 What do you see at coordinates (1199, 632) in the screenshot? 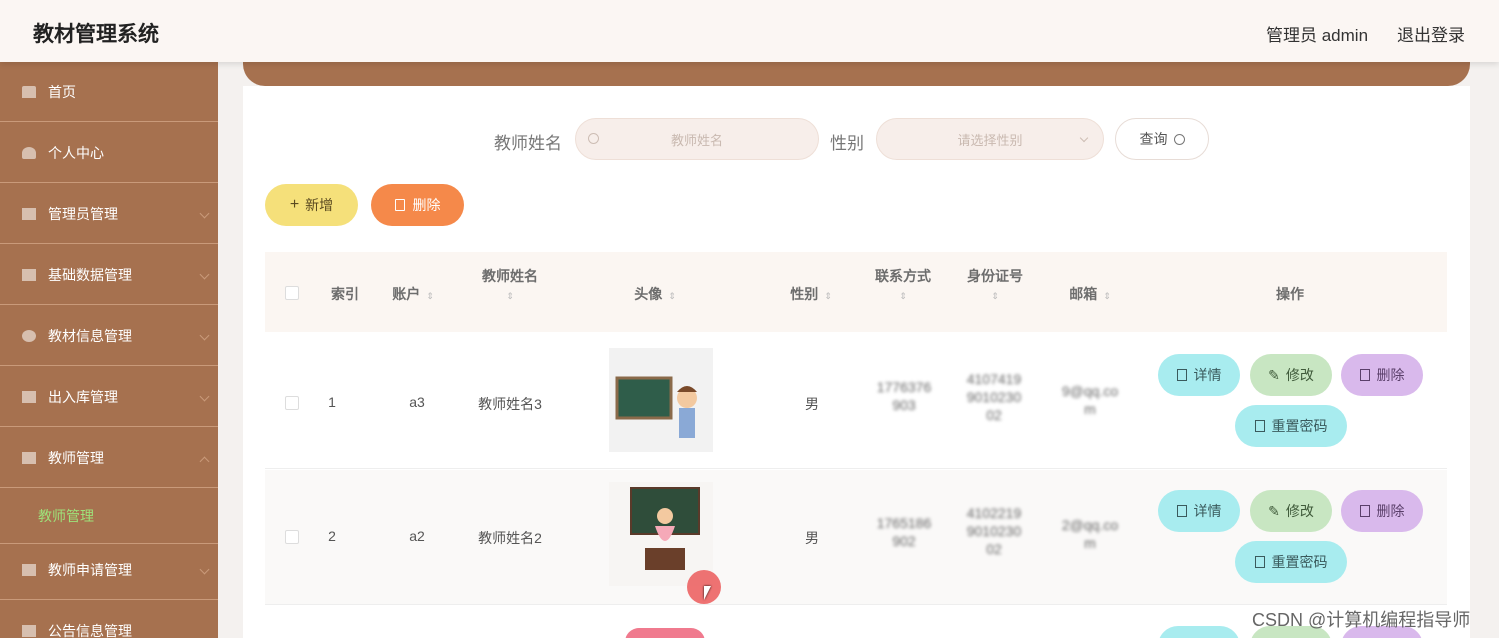
I see `next-row-button-peek` at bounding box center [1199, 632].